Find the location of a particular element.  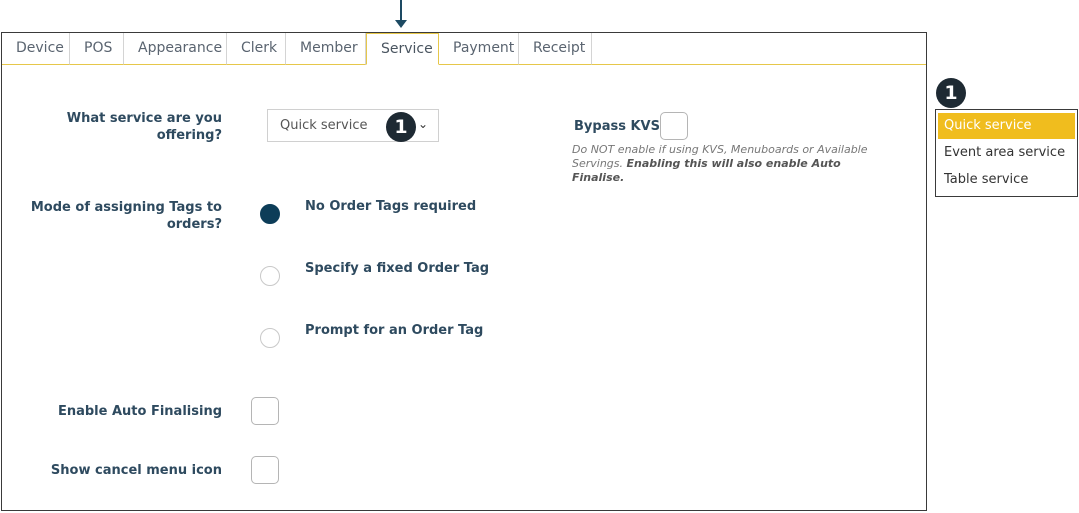

service-label: What service are you offering? is located at coordinates (132, 127).